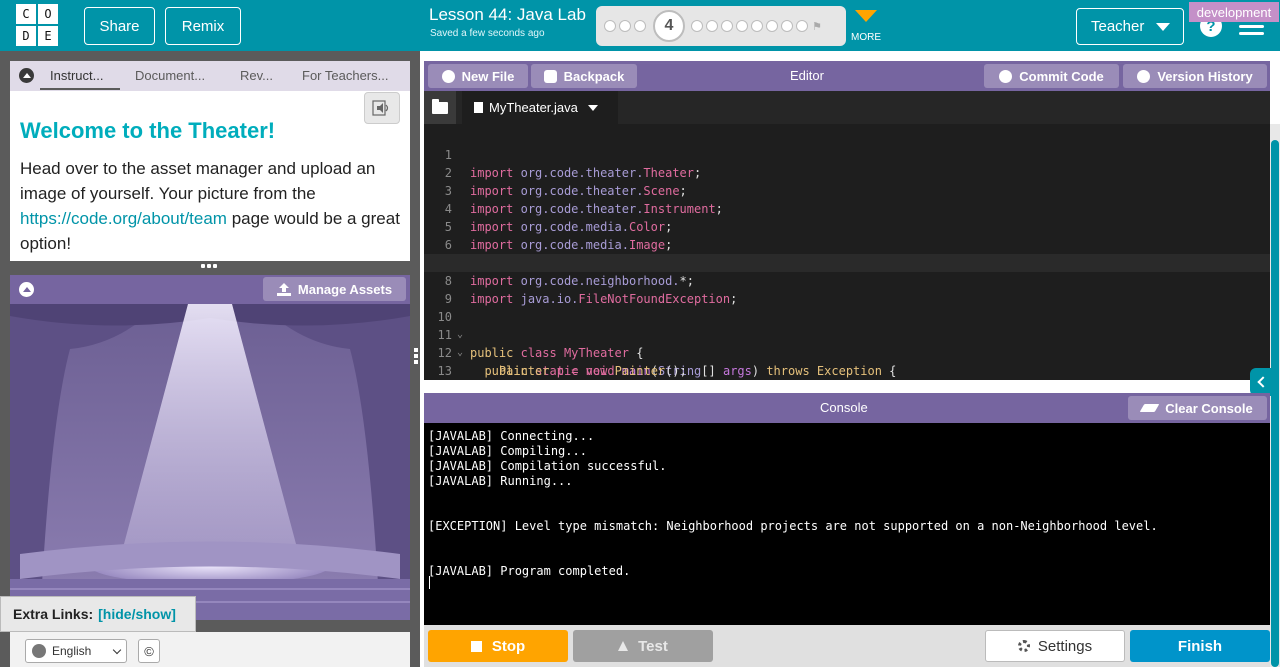  I want to click on code-line: 5 import org.code.media.Image;, so click(847, 226).